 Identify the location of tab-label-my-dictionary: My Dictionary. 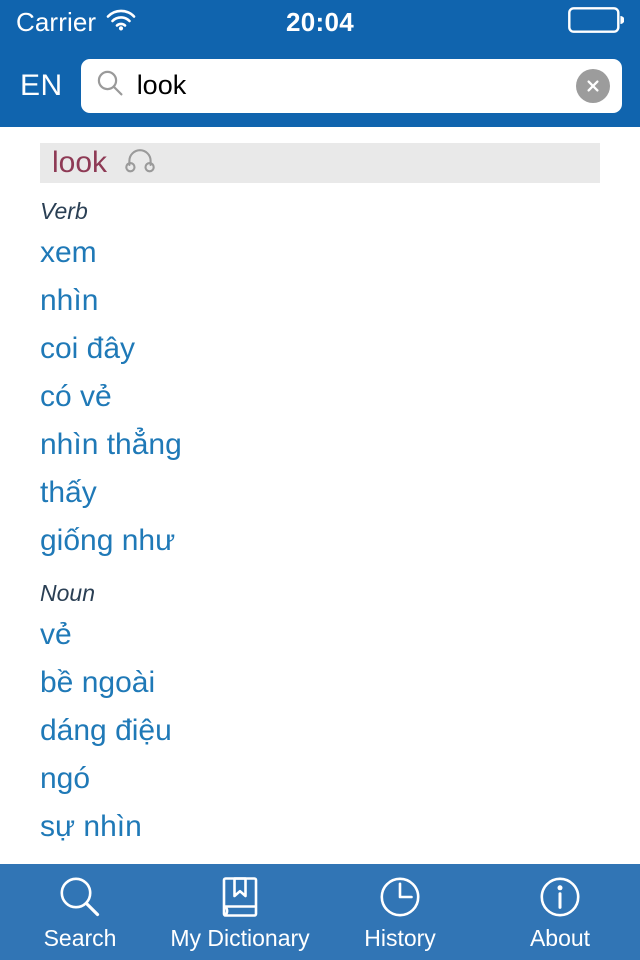
(240, 938).